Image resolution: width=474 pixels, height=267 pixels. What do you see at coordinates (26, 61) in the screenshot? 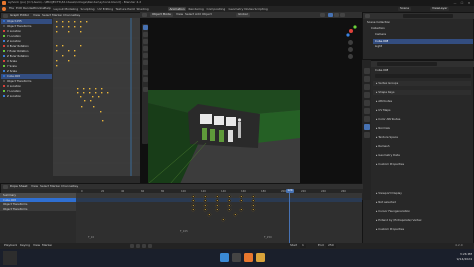
I see `graph-channel-row: X Scale` at bounding box center [26, 61].